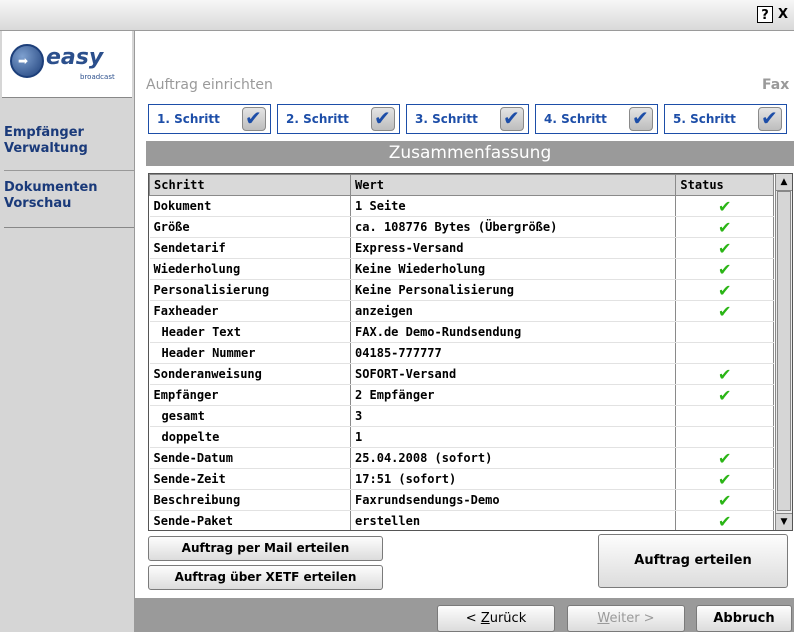  What do you see at coordinates (513, 269) in the screenshot?
I see `cell-value: Keine Wiederholung` at bounding box center [513, 269].